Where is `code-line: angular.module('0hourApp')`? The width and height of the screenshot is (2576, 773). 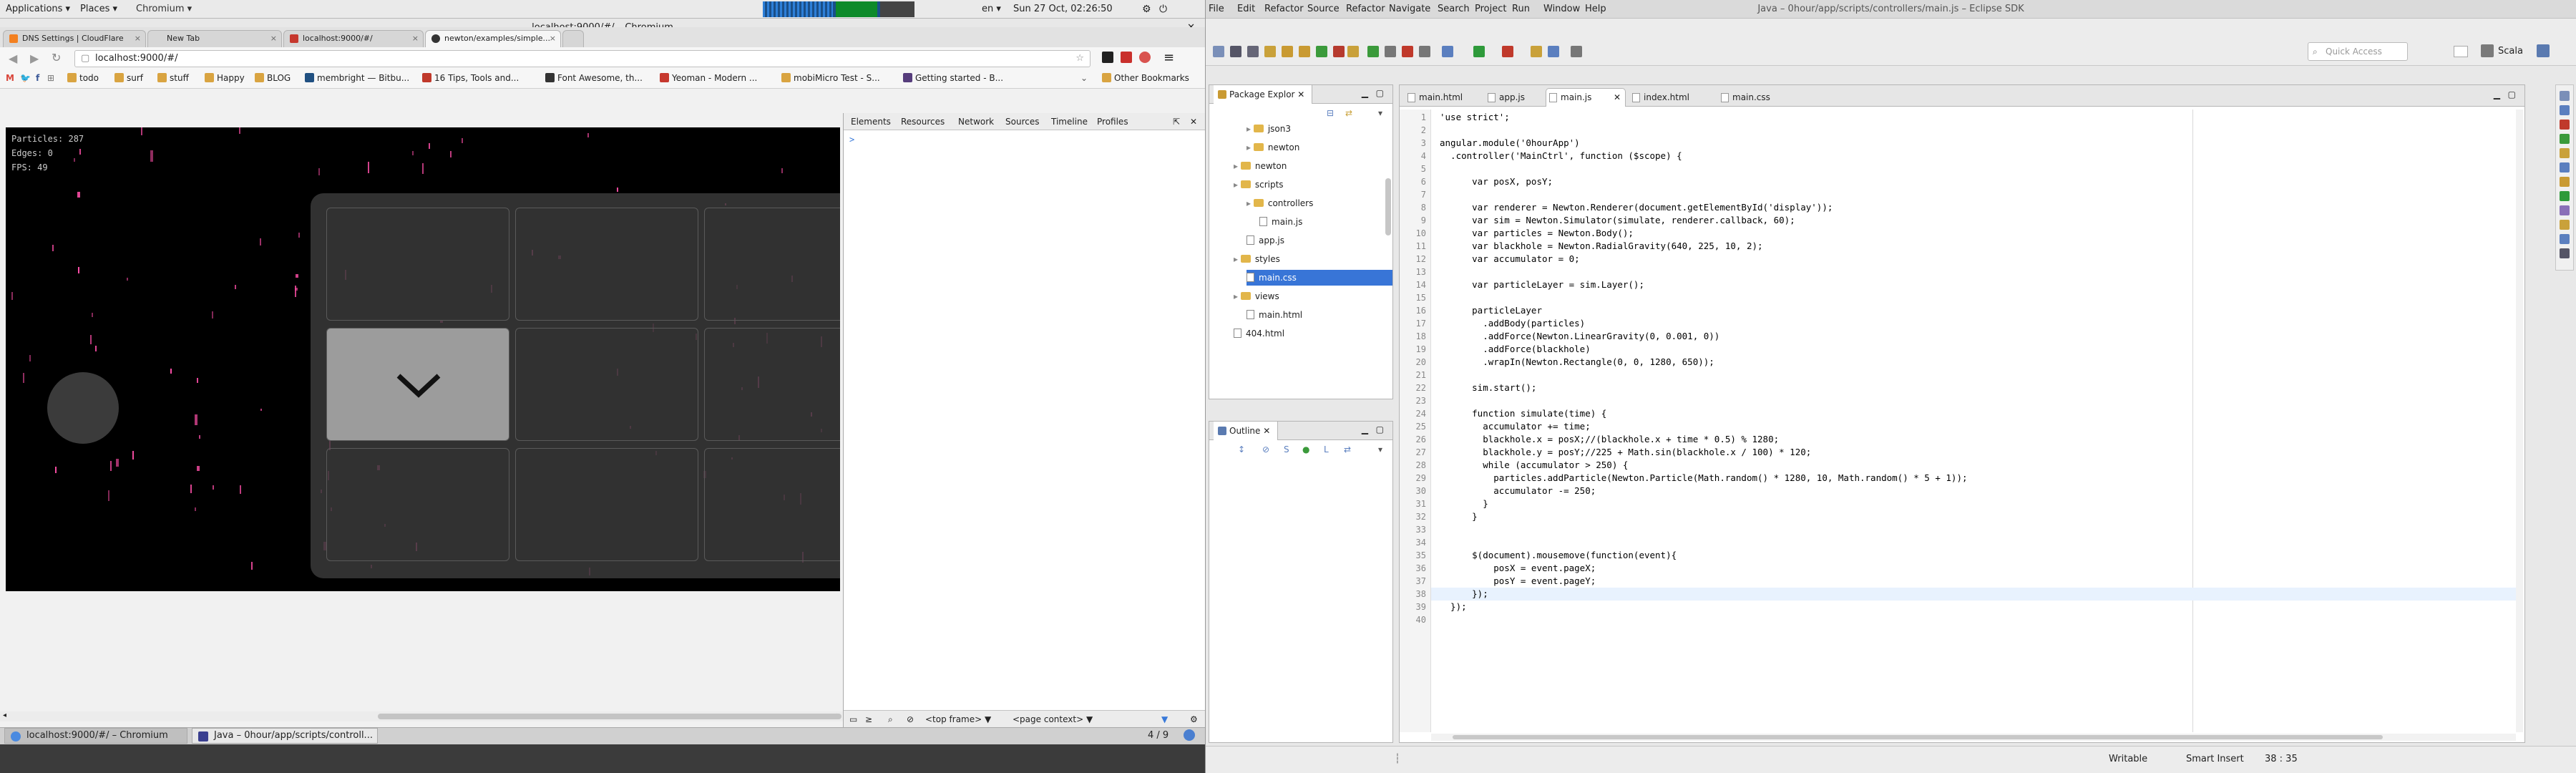 code-line: angular.module('0hourApp') is located at coordinates (1510, 143).